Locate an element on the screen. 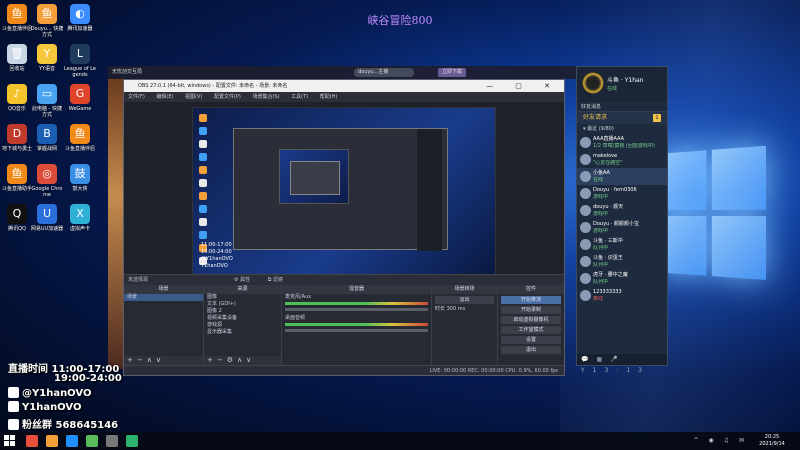 The height and width of the screenshot is (450, 800). window-controls: — ▢ ✕ is located at coordinates (523, 86).